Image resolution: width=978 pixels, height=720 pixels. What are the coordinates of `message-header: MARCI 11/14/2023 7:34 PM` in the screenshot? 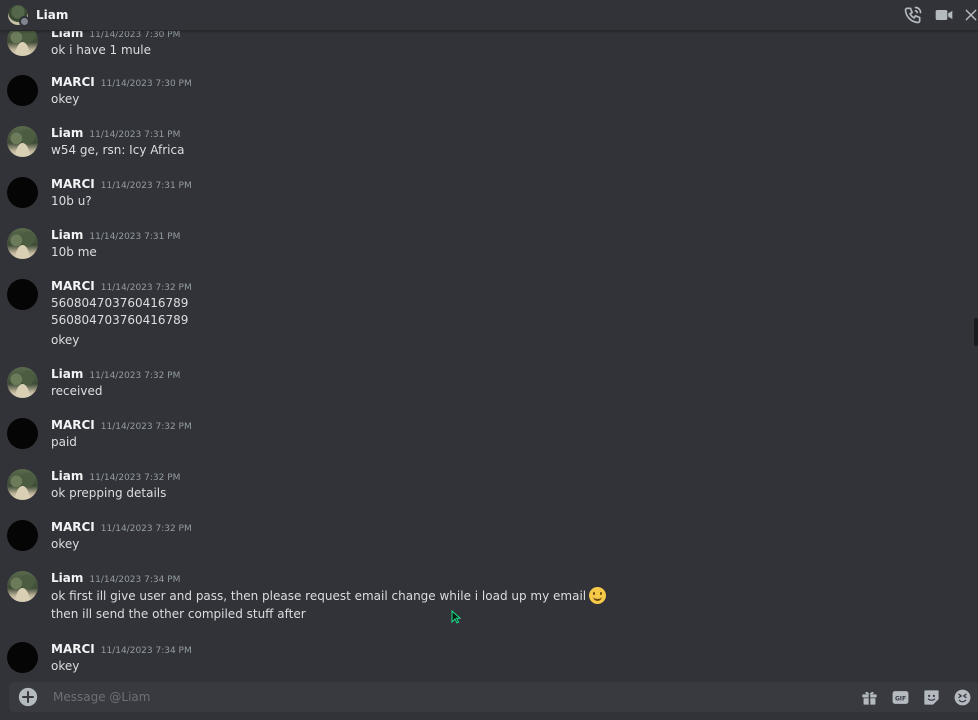 It's located at (121, 649).